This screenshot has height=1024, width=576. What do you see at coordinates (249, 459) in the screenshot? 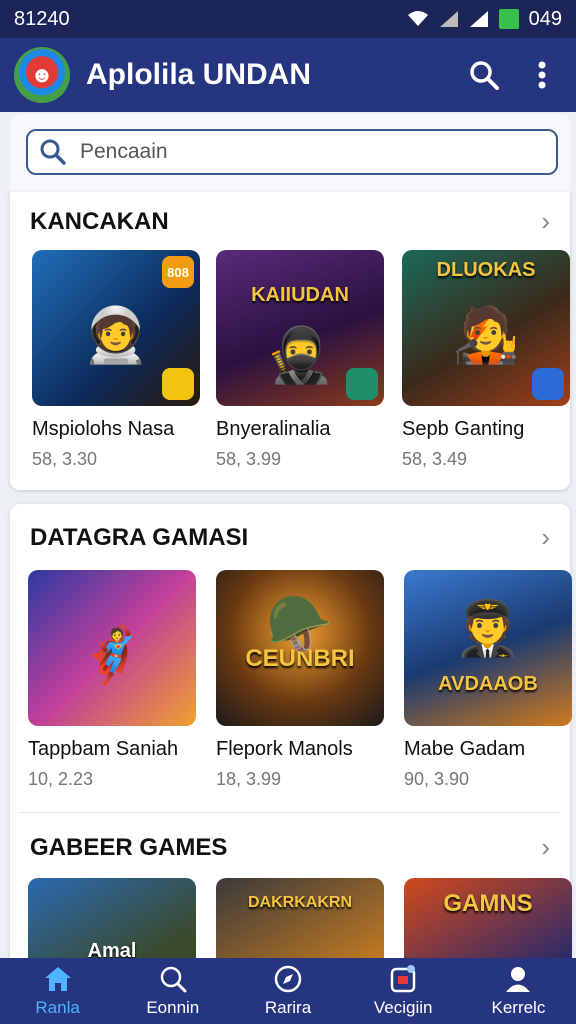
I see `game-price: 58, 3.99` at bounding box center [249, 459].